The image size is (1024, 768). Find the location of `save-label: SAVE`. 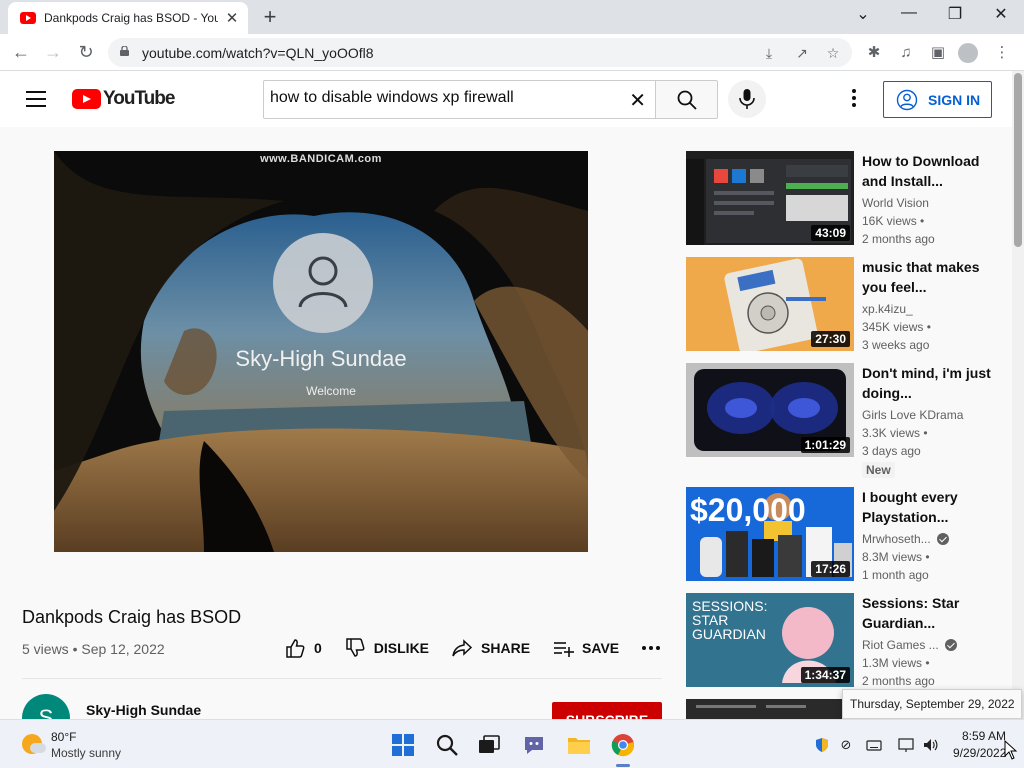

save-label: SAVE is located at coordinates (601, 648).